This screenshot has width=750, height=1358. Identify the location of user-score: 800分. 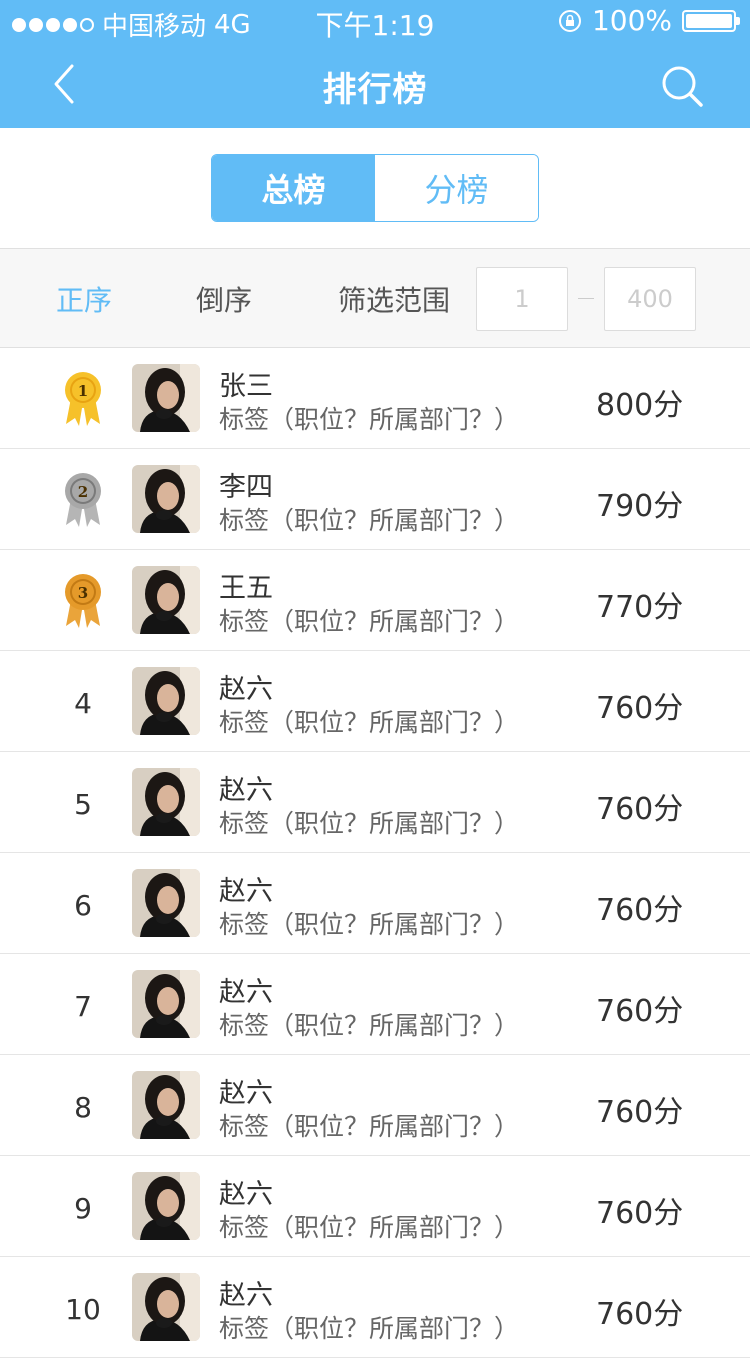
(640, 405).